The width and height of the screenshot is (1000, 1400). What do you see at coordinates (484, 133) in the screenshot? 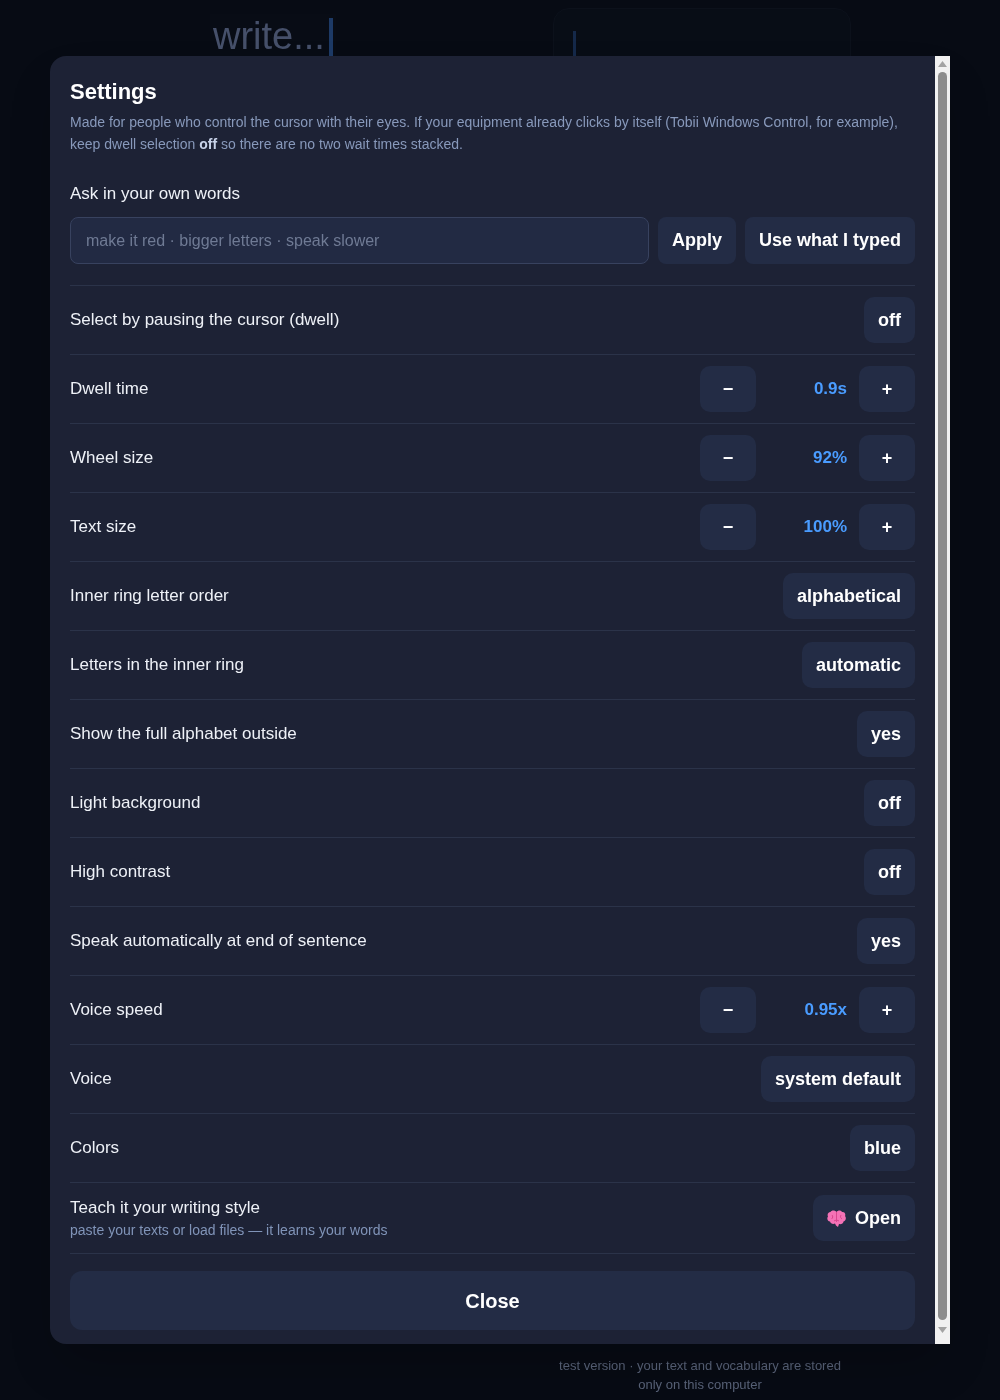
I see `dialog-description: Made for people who control the cursor with their eyes. If your equipment already clicks by itself (Tobii Windows Control, for example), keep dwell selection off so there are no two wait times stacked.` at bounding box center [484, 133].